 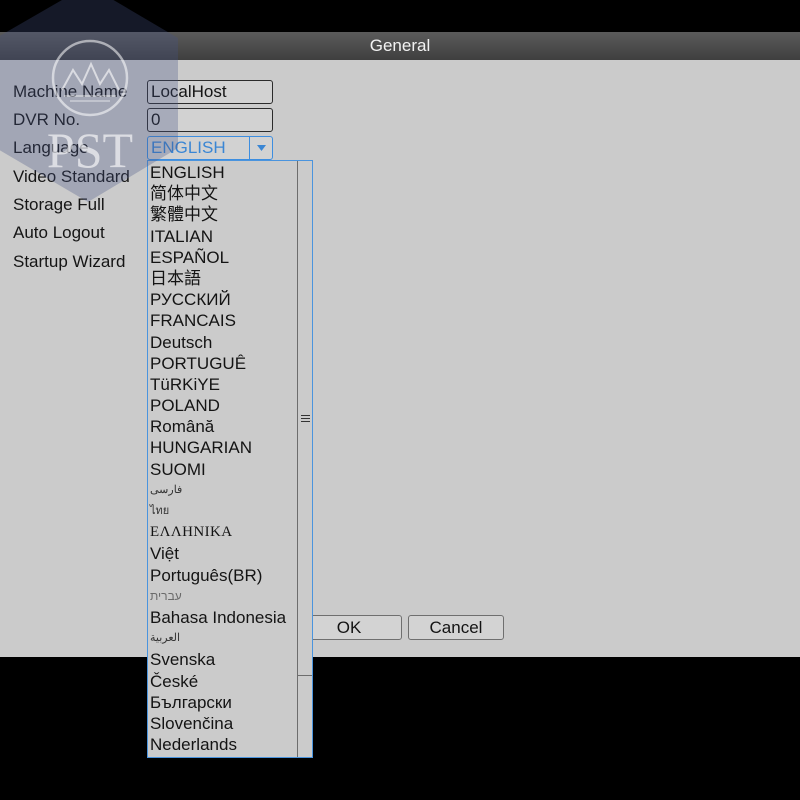 What do you see at coordinates (222, 469) in the screenshot?
I see `language-option-finnish: SUOMI` at bounding box center [222, 469].